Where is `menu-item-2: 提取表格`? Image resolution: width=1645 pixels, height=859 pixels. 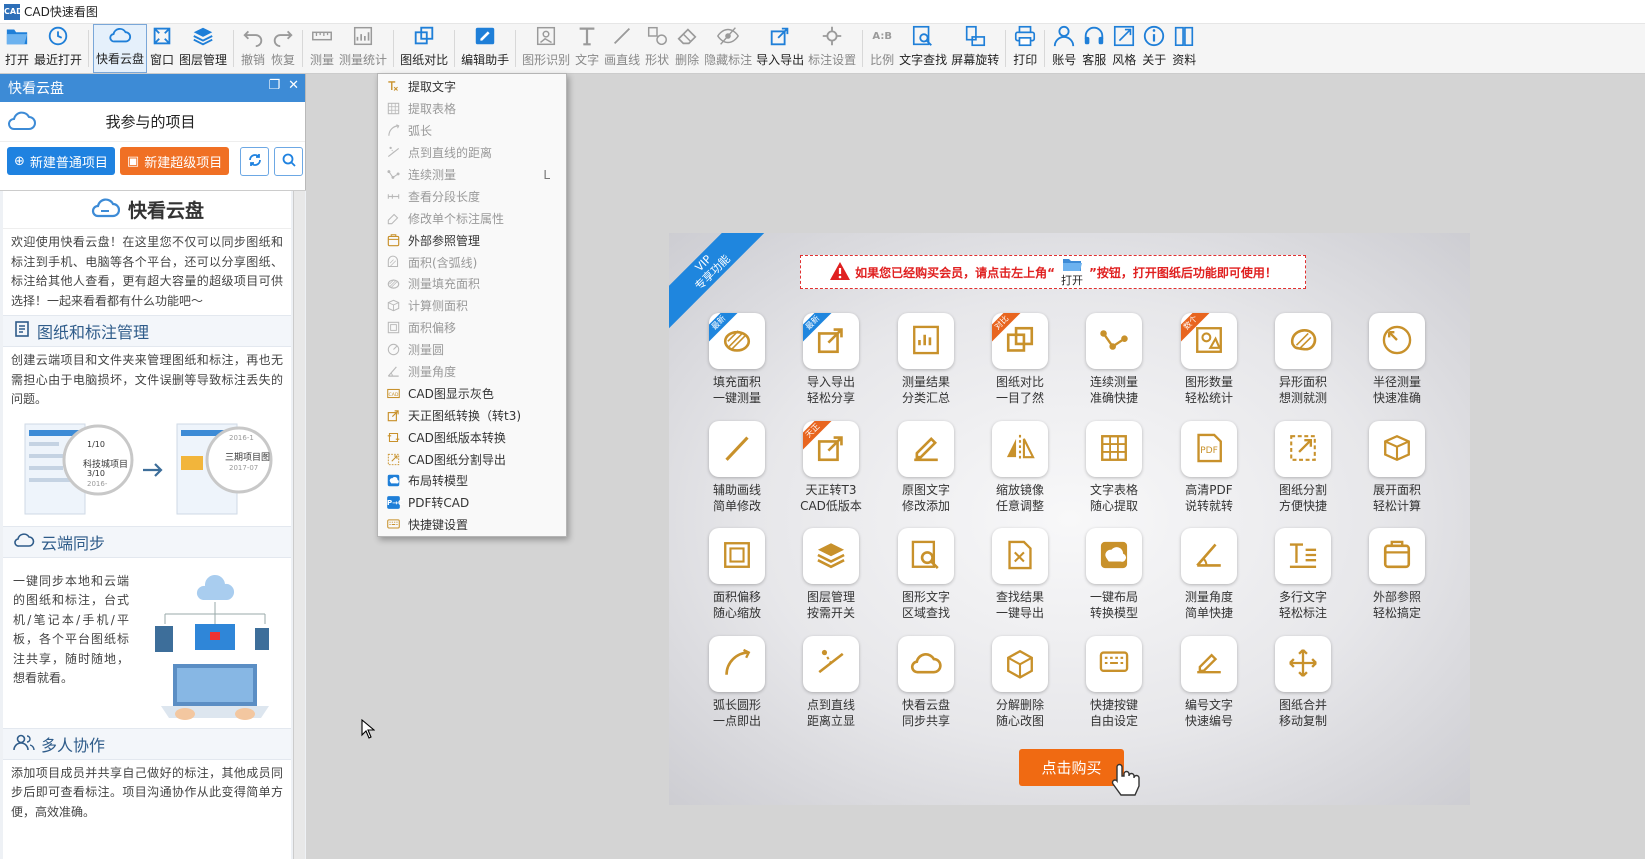
menu-item-2: 提取表格 is located at coordinates (472, 109).